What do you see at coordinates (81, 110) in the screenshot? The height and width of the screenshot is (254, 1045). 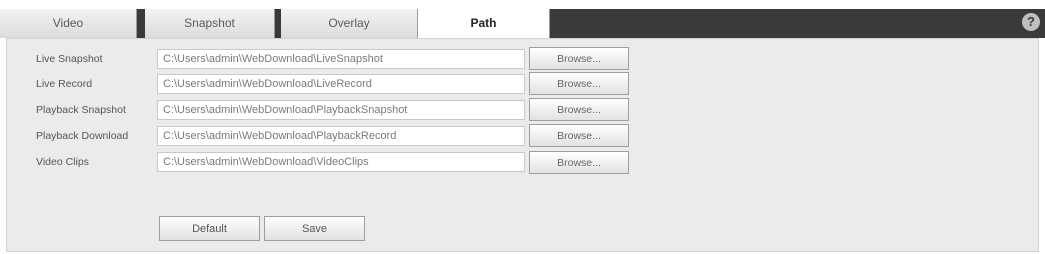 I see `playback-snapshot-label: Playback Snapshot` at bounding box center [81, 110].